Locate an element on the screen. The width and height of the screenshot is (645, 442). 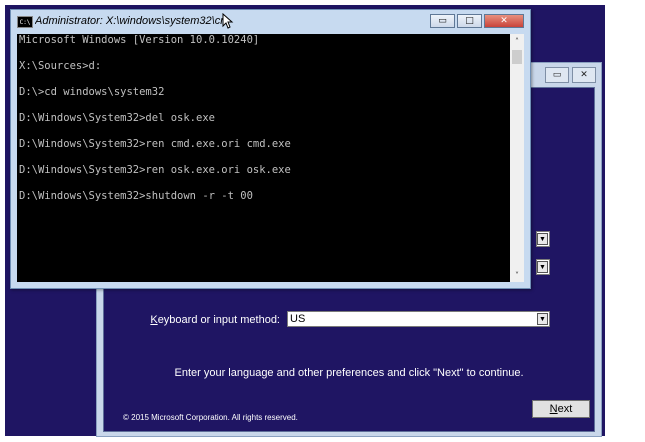
cmd-window-controls: ▭ □ ✕ is located at coordinates (477, 21).